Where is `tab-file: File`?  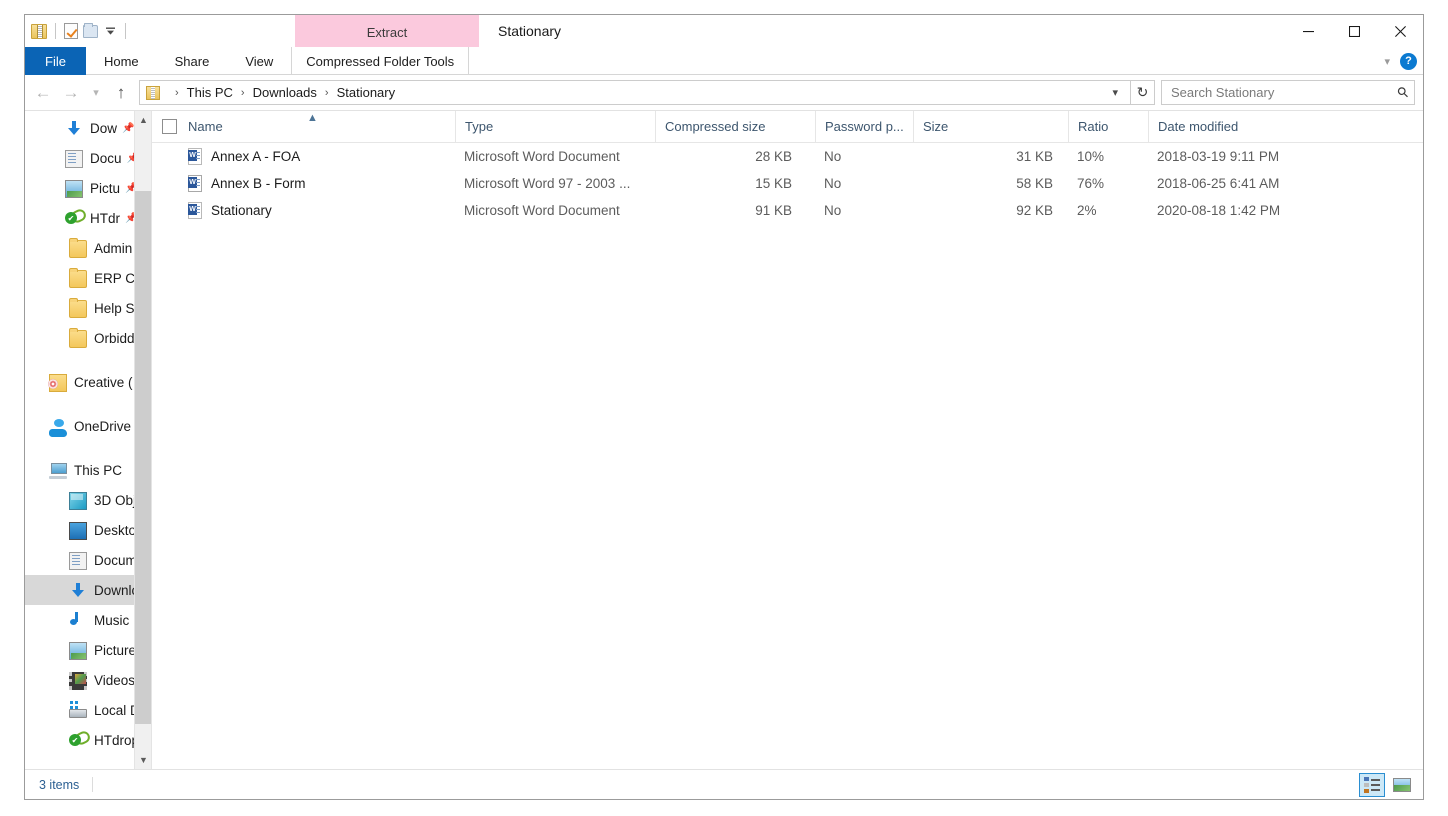
tab-file: File is located at coordinates (55, 61).